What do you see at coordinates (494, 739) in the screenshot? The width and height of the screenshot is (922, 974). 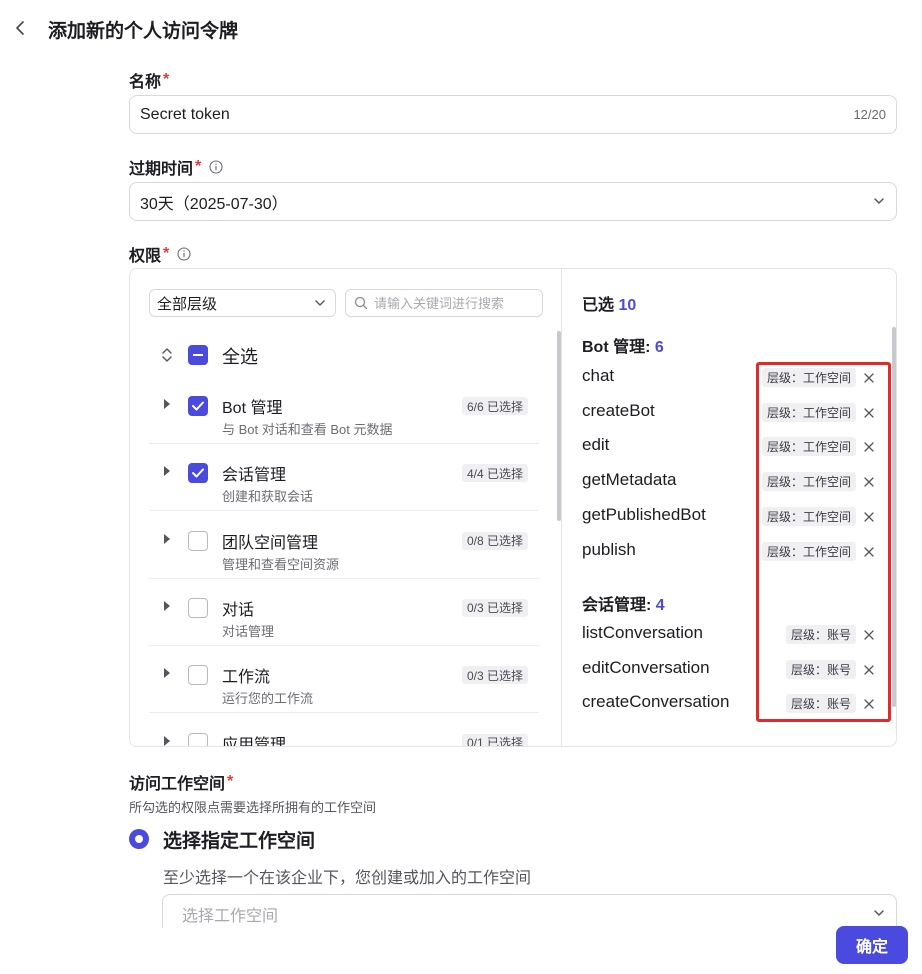 I see `selection-count-badge: 0/1 已选择` at bounding box center [494, 739].